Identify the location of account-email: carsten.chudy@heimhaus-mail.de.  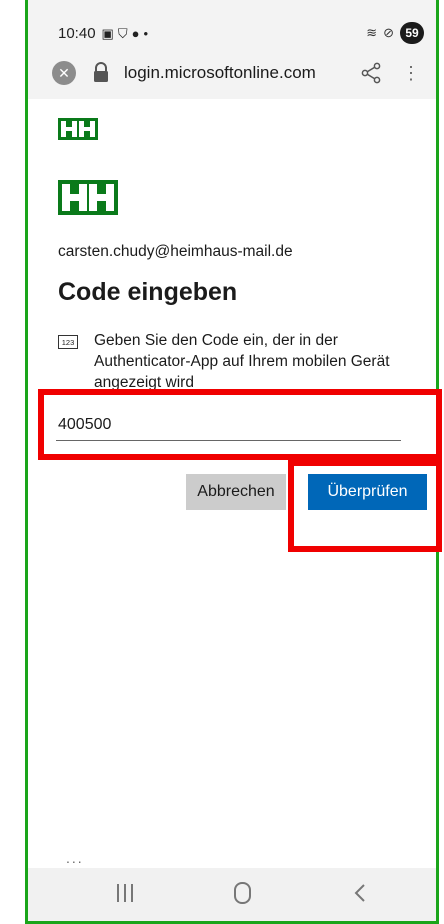
(175, 251).